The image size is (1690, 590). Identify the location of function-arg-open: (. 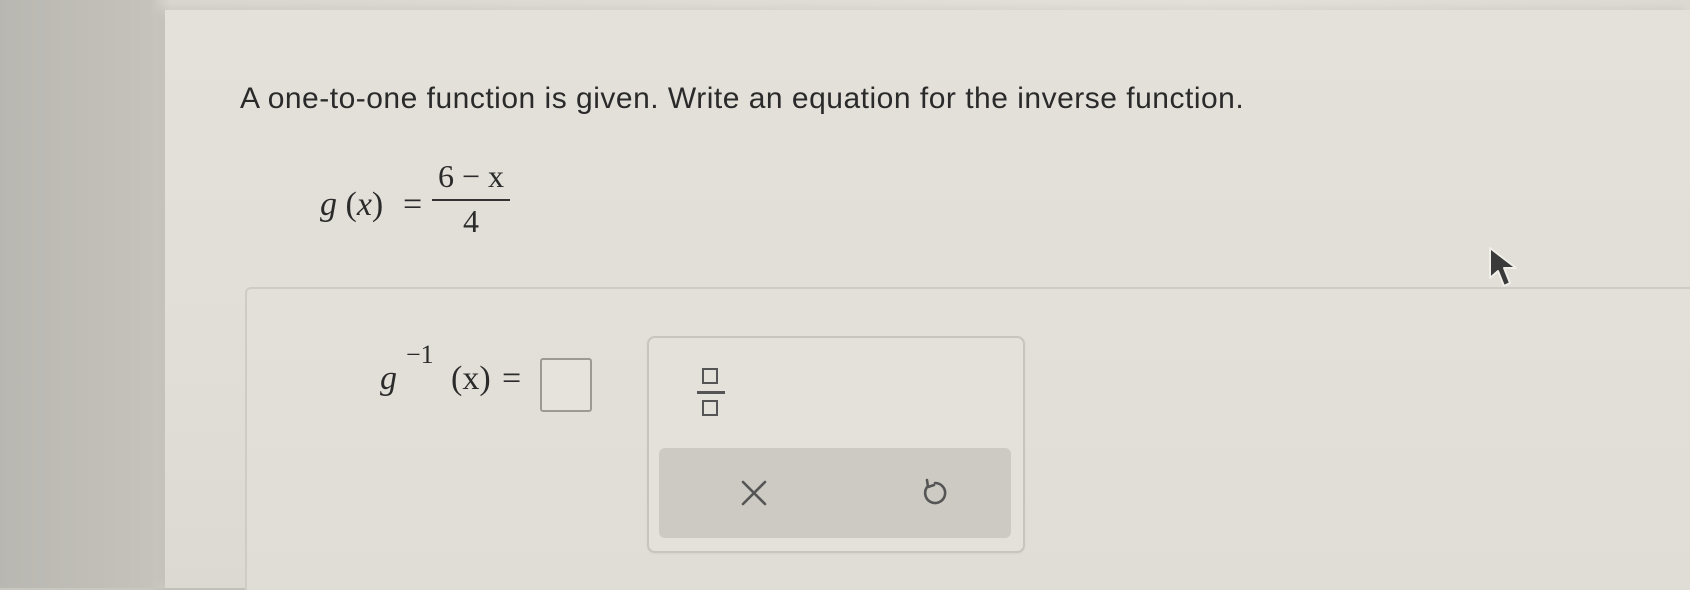
(347, 204).